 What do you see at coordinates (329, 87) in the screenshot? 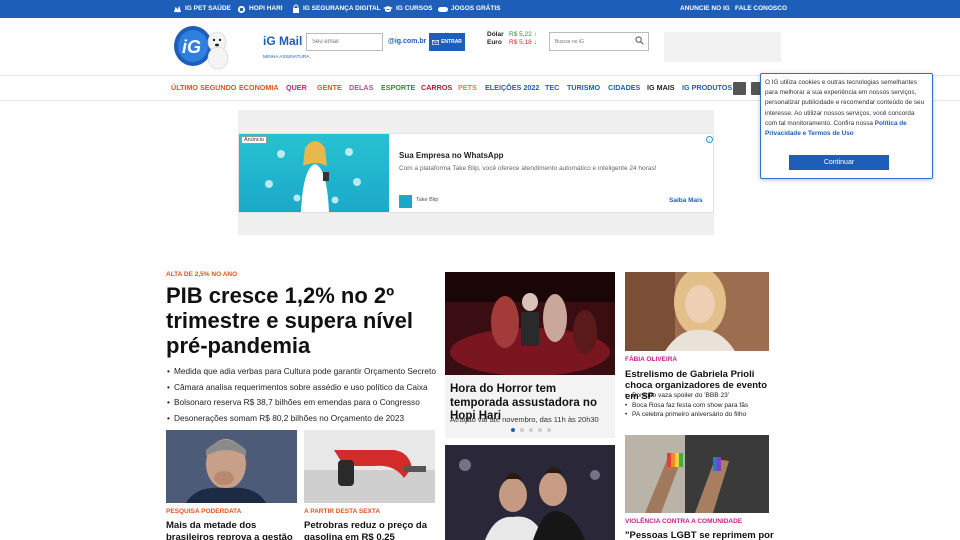
I see `nav-item-gente: GENTE` at bounding box center [329, 87].